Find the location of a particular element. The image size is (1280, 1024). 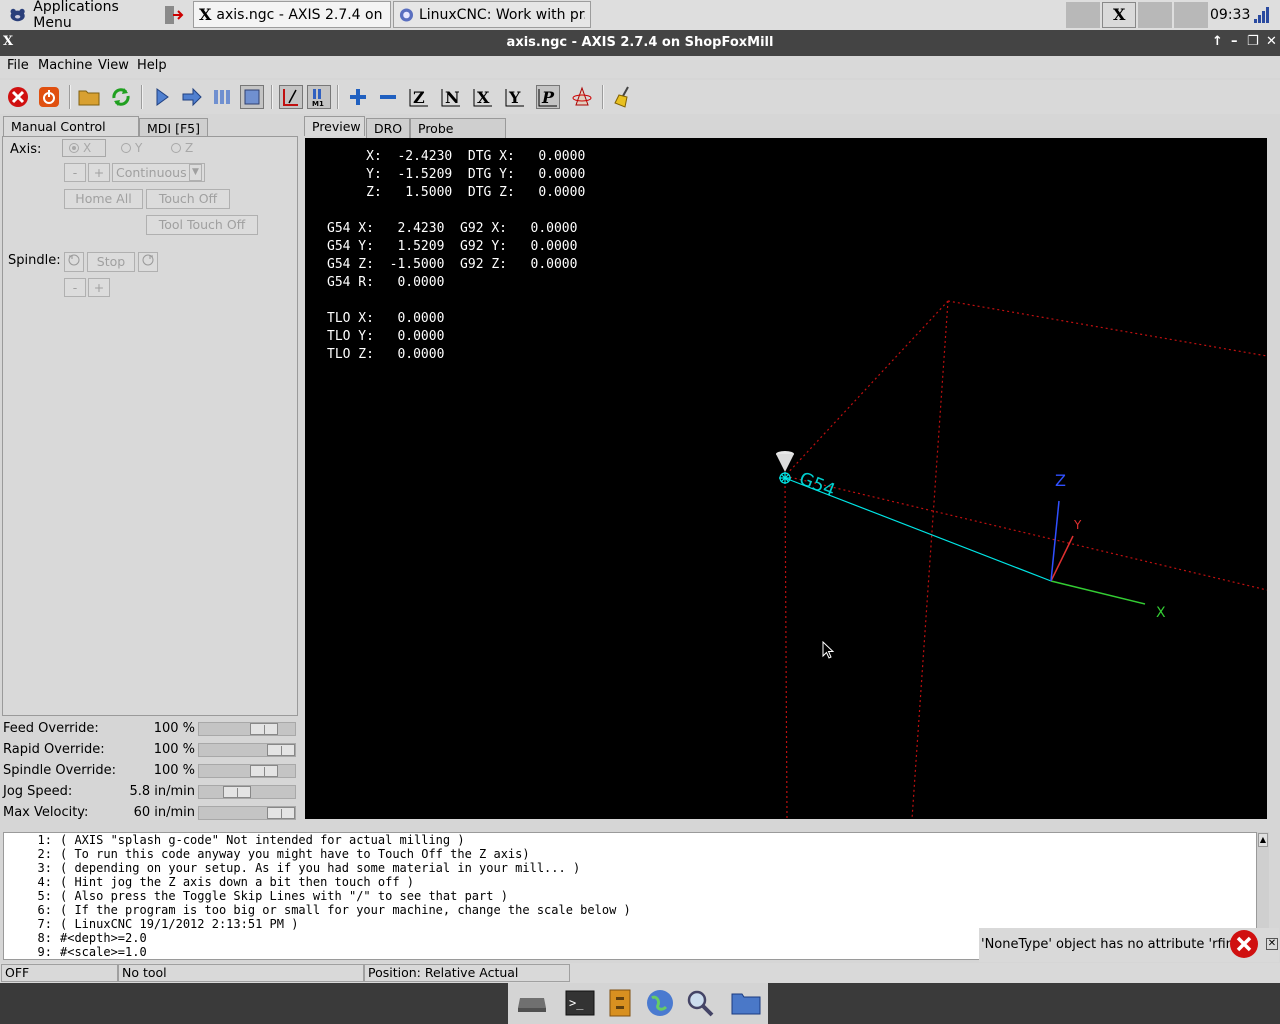

rotate-view-button is located at coordinates (582, 97).